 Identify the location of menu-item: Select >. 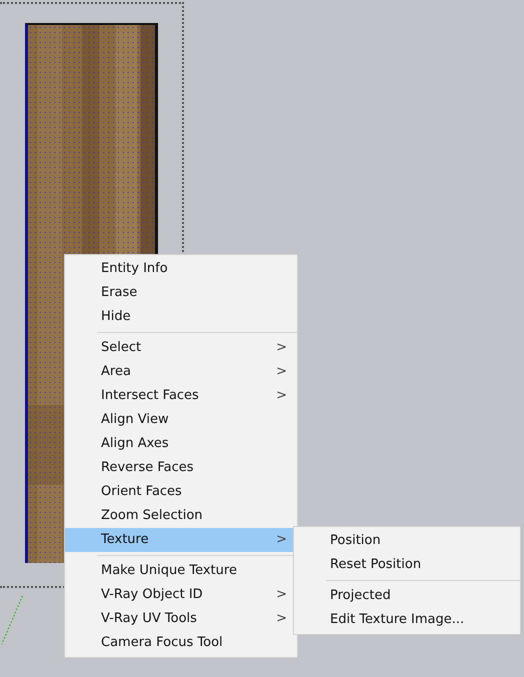
(181, 348).